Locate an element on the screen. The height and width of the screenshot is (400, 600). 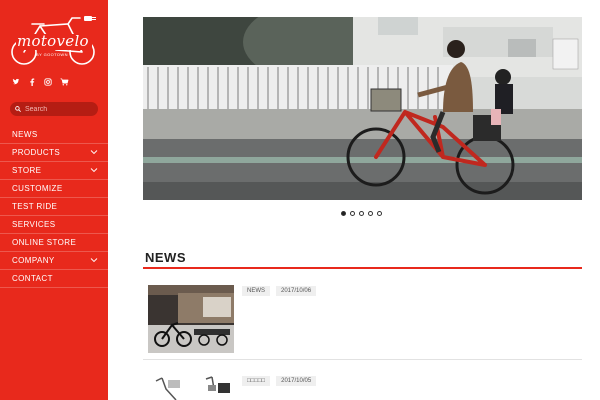
nav-item-label: CUSTOMIZE is located at coordinates (37, 188).